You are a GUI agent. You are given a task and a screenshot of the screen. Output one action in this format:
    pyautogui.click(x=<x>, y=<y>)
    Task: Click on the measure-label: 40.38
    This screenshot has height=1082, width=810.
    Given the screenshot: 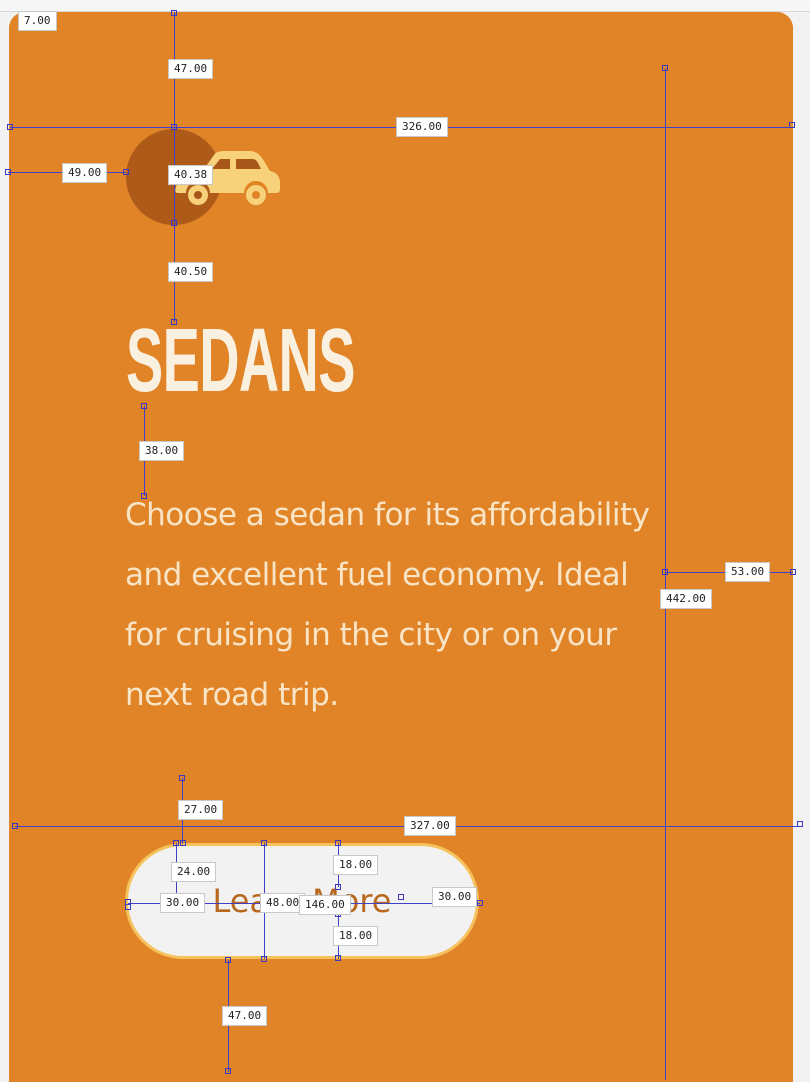 What is the action you would take?
    pyautogui.click(x=191, y=175)
    